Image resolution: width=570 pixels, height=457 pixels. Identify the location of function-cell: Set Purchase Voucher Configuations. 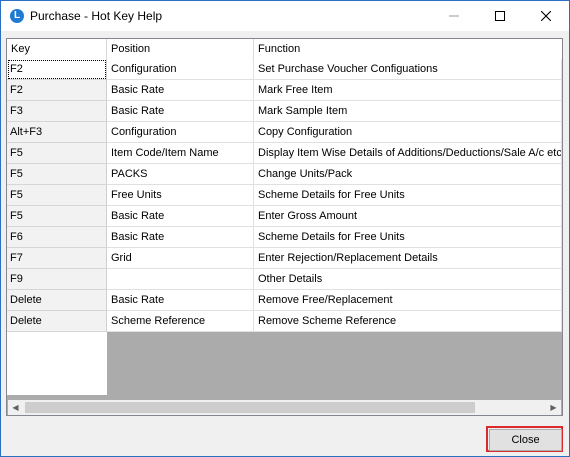
(408, 69).